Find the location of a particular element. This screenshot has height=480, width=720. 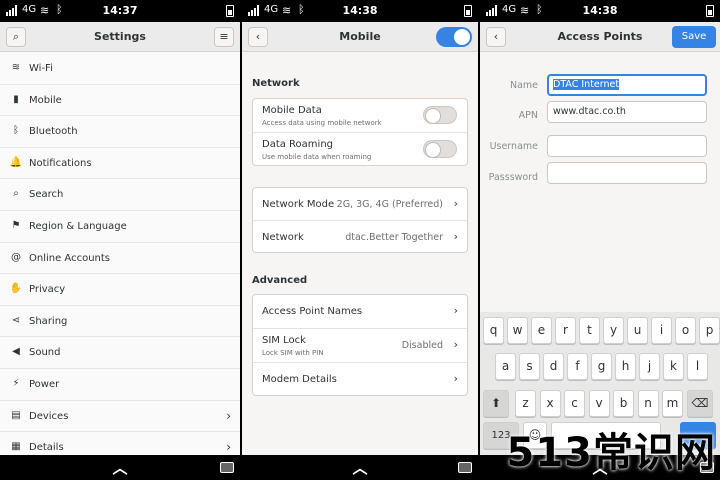

backspace-key: ⌫ is located at coordinates (700, 403).